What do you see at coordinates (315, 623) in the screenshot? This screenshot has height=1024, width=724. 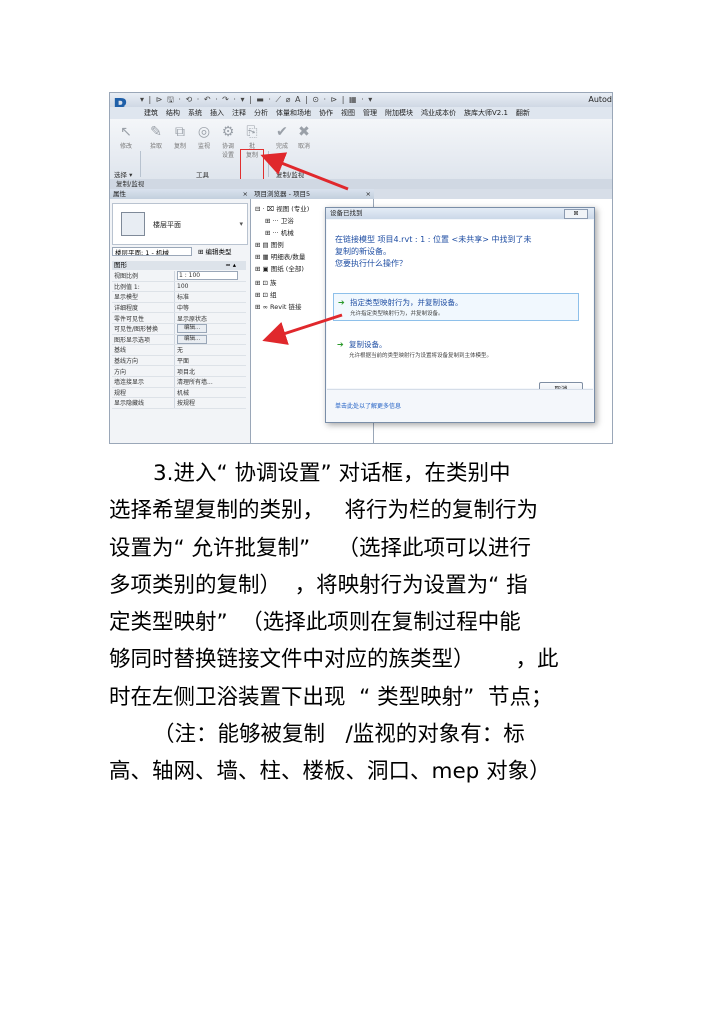 I see `paragraph-line: 定类型映射” （选择此项则在复制过程中能` at bounding box center [315, 623].